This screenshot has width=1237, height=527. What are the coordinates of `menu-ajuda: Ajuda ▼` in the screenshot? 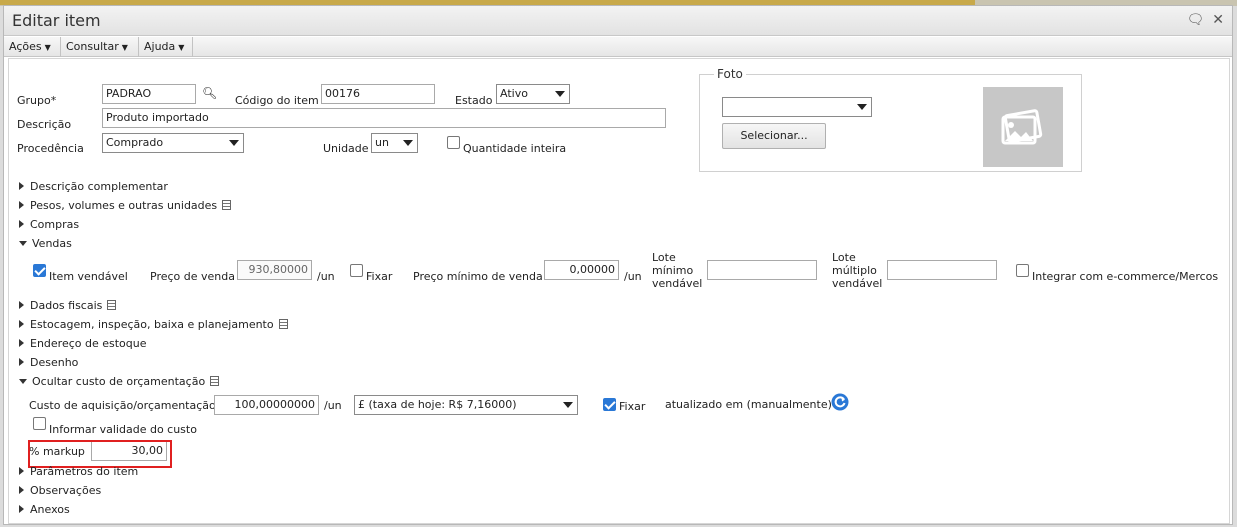 It's located at (166, 47).